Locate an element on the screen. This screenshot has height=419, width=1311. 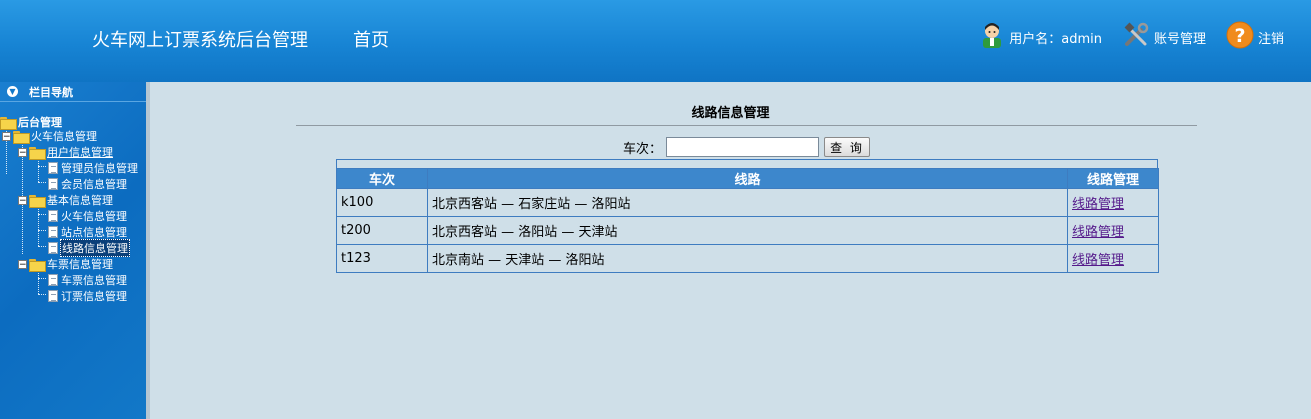
route-cell: 北京西客站 — 洛阳站 — 天津站 is located at coordinates (747, 230).